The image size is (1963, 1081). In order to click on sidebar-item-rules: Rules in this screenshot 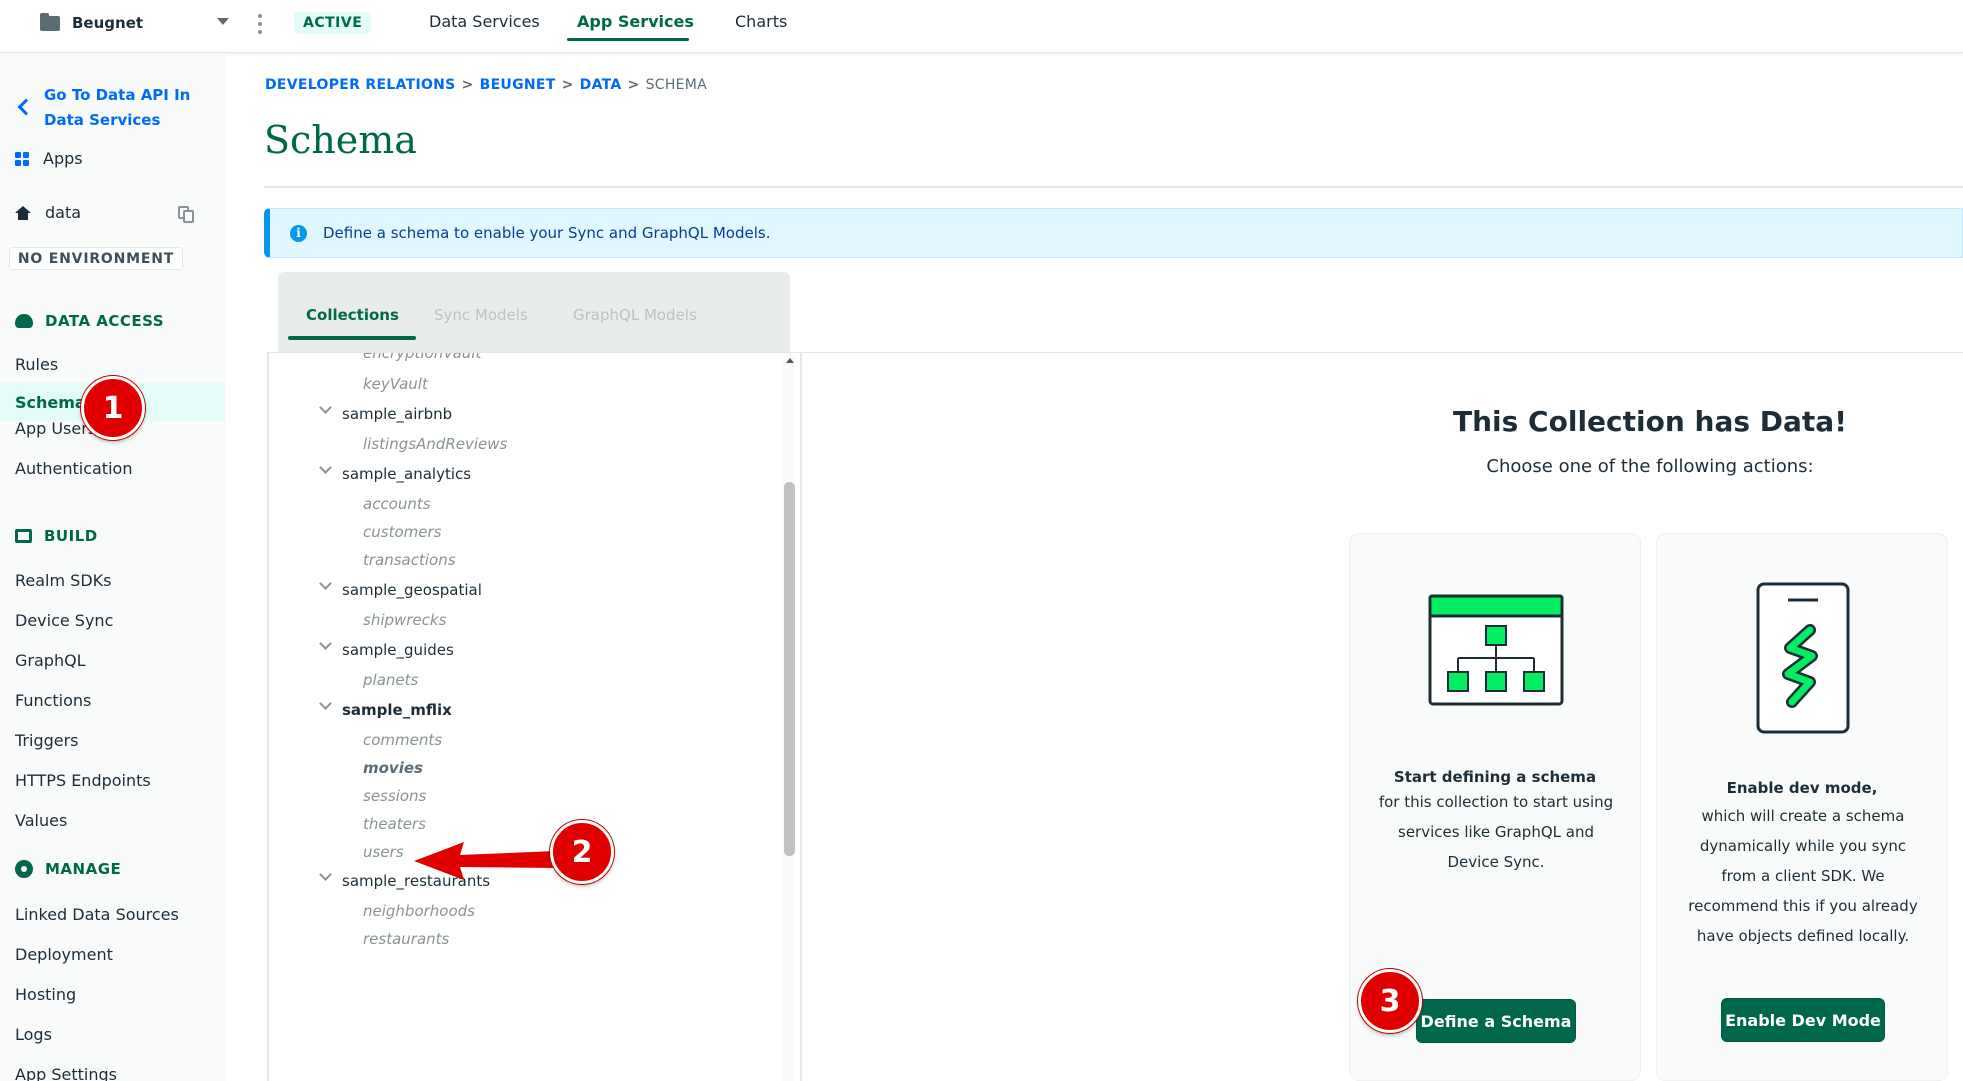, I will do `click(36, 364)`.